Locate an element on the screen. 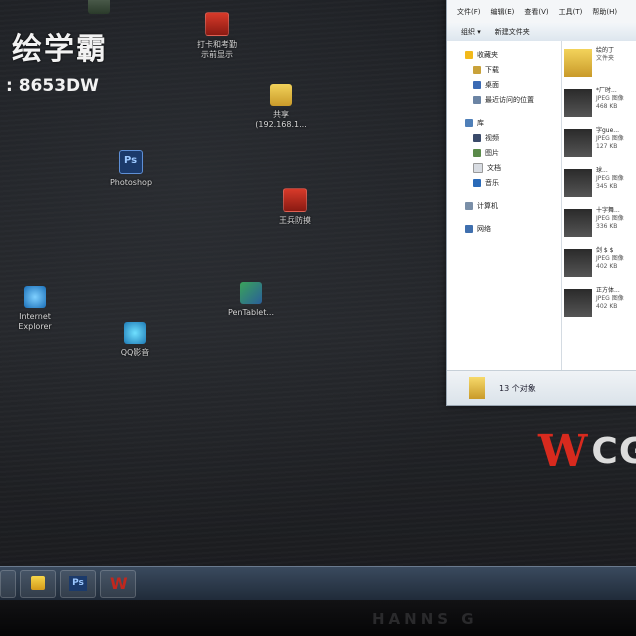 This screenshot has height=636, width=636. desktop-icon-ie: Internet Explorer is located at coordinates (40, 309).